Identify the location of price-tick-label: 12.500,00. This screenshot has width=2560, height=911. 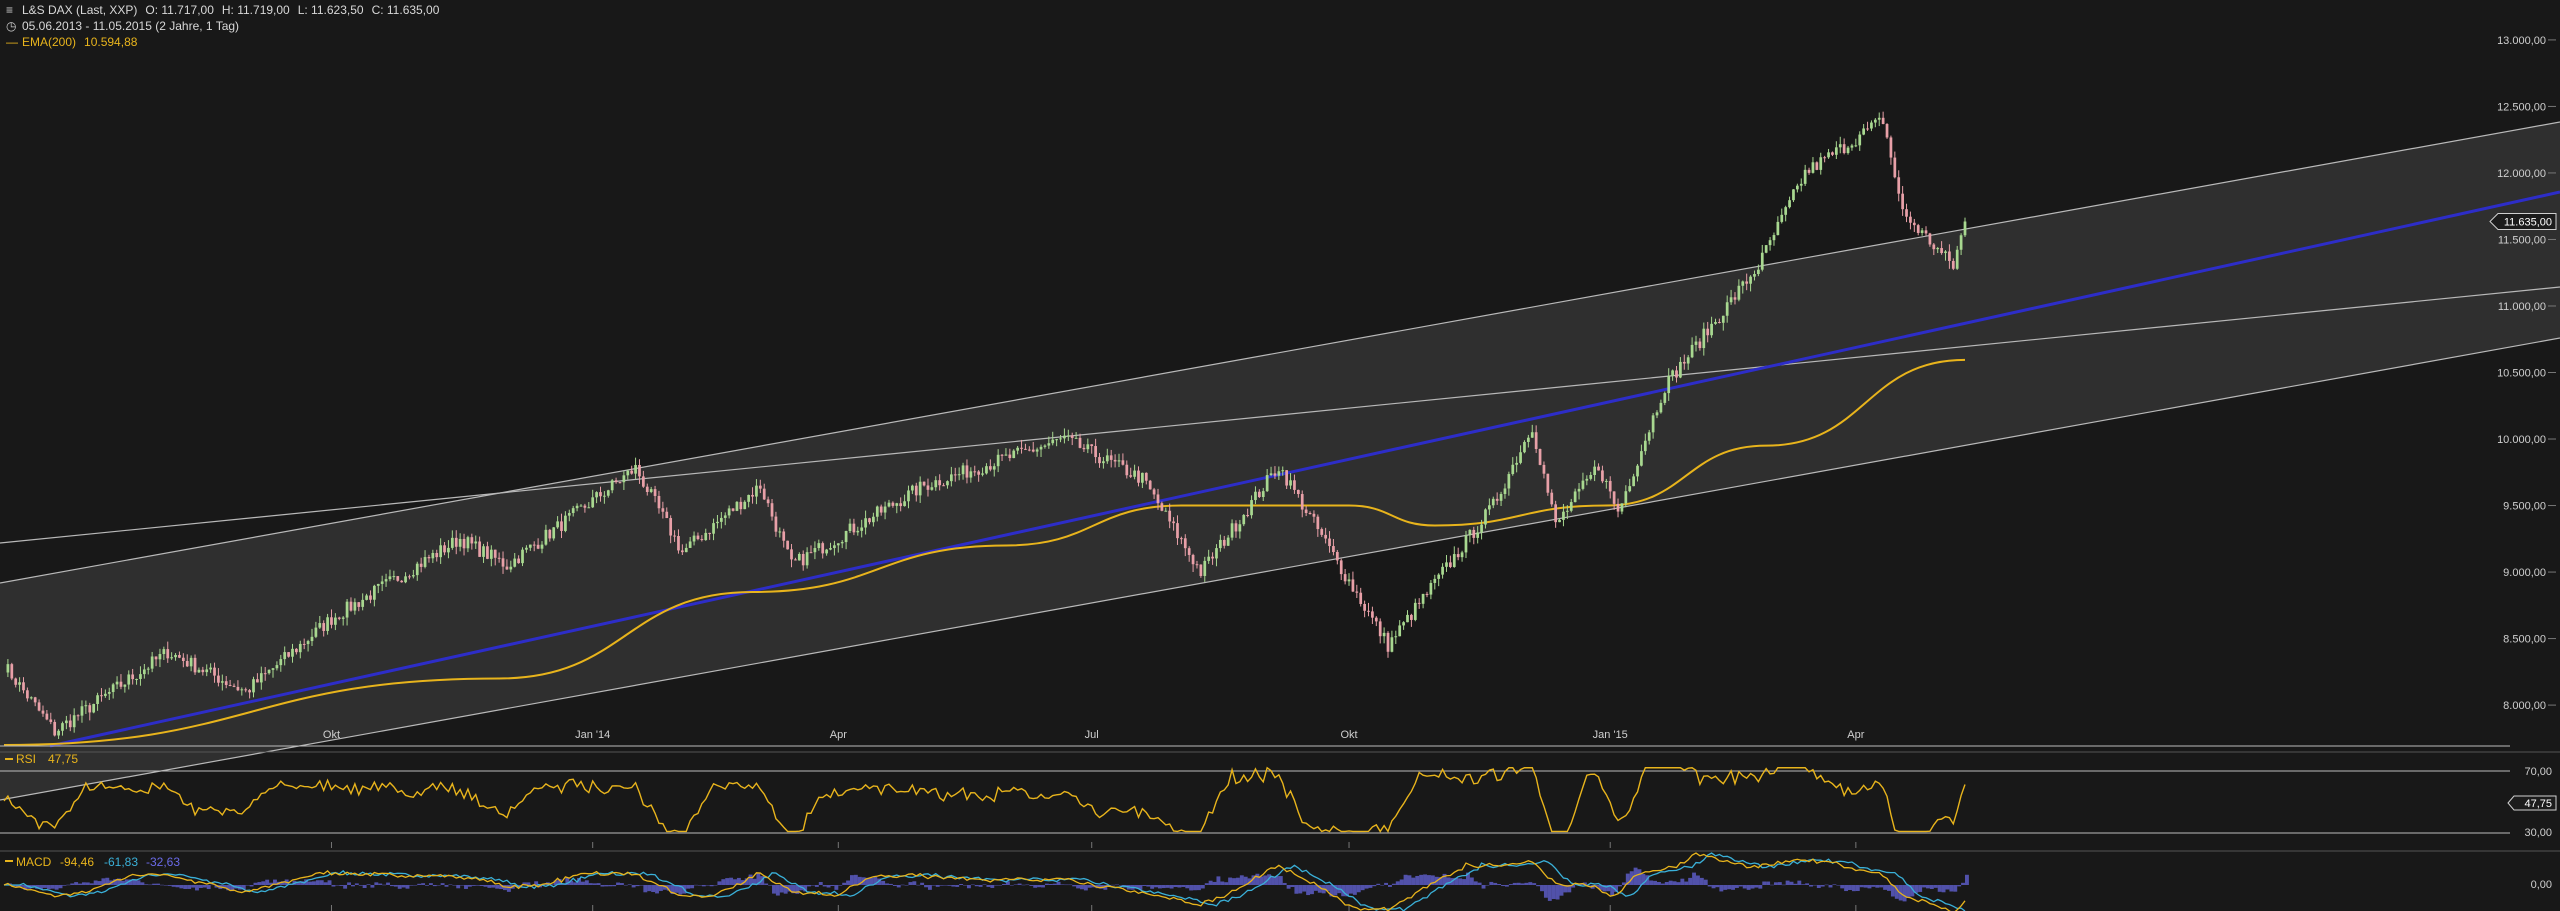
(2521, 107).